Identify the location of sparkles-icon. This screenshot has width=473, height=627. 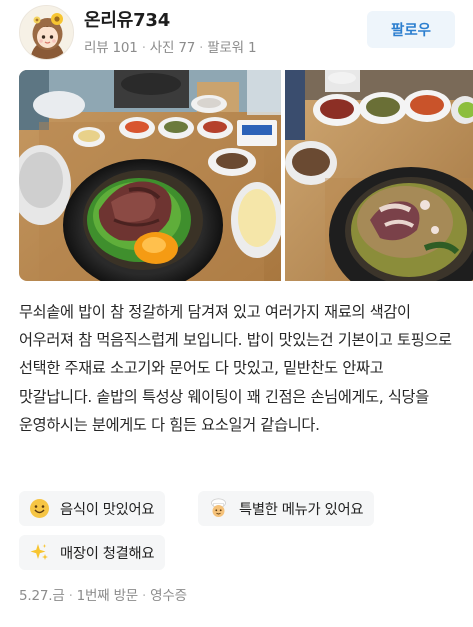
(39, 552).